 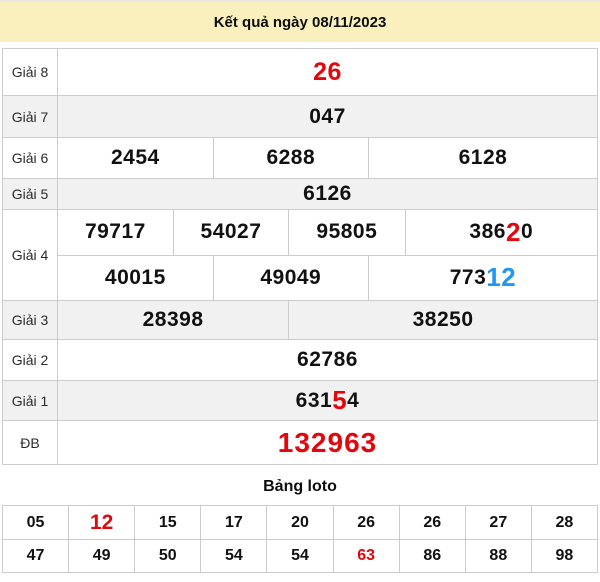 I want to click on prize-number: 38250, so click(x=443, y=319).